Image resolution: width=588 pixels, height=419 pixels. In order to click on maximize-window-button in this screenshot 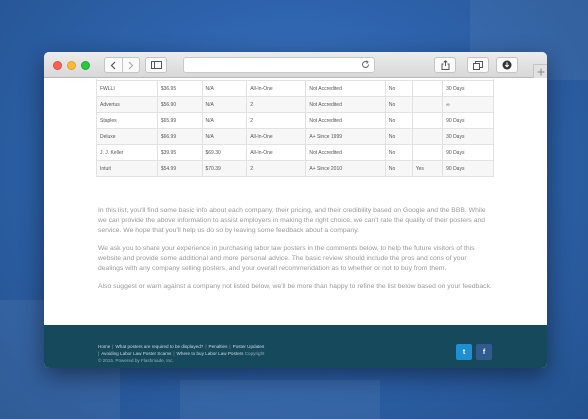, I will do `click(85, 65)`.